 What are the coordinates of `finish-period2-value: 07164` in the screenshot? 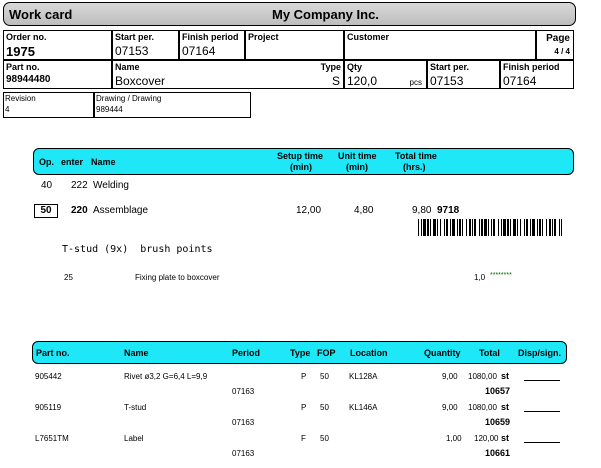 It's located at (520, 81).